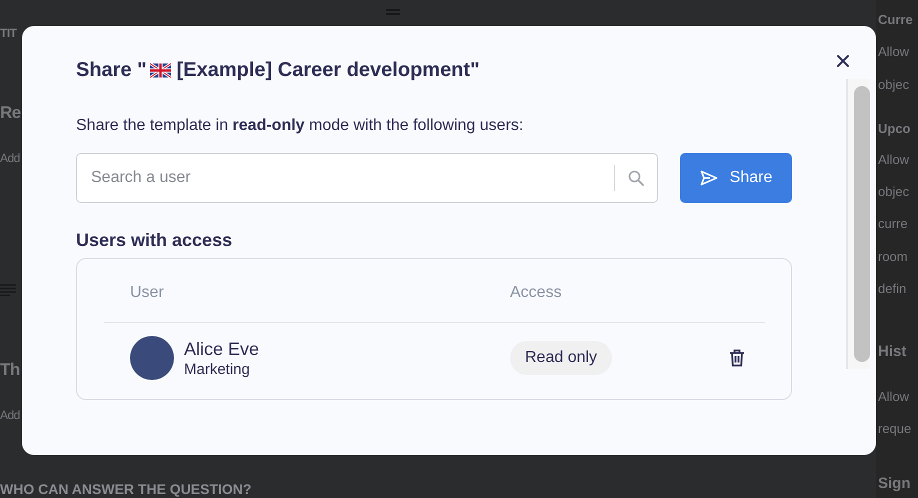 This screenshot has height=498, width=918. Describe the element at coordinates (892, 289) in the screenshot. I see `background-text: defin` at that location.